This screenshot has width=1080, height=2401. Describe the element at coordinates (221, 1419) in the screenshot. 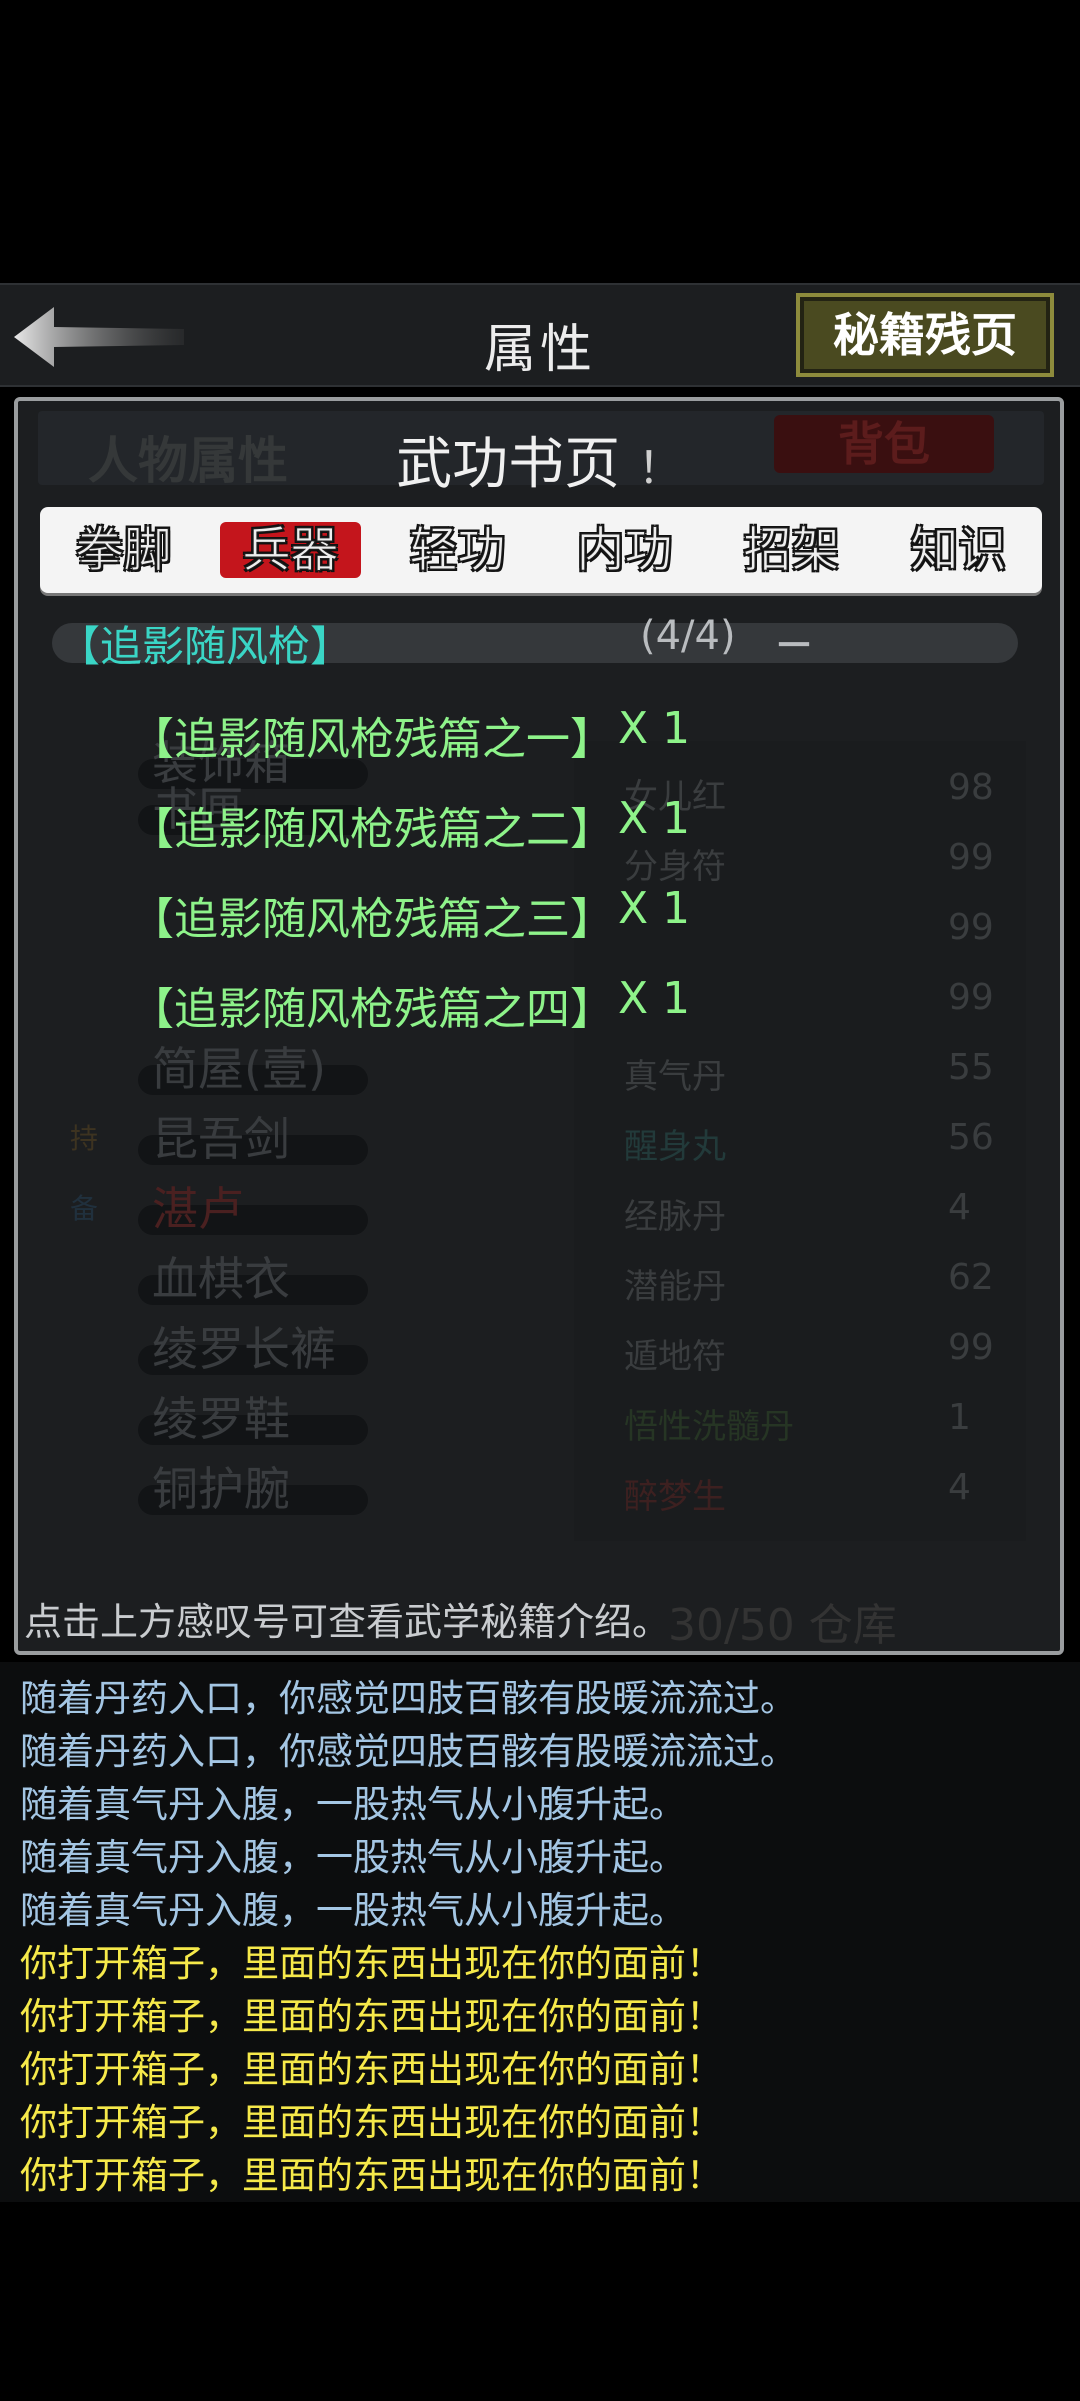

I see `background-item: 绫罗鞋` at that location.